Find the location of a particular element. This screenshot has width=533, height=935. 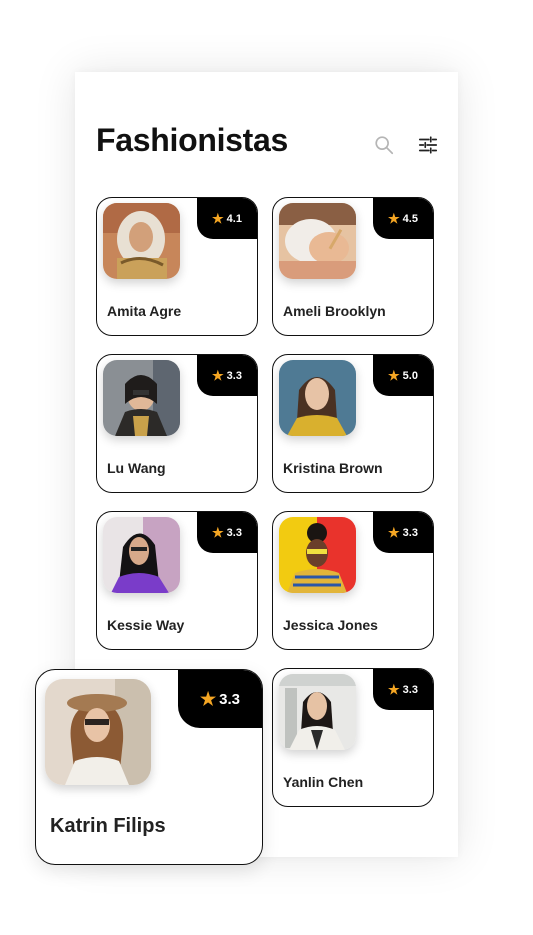

search-icon is located at coordinates (385, 146).